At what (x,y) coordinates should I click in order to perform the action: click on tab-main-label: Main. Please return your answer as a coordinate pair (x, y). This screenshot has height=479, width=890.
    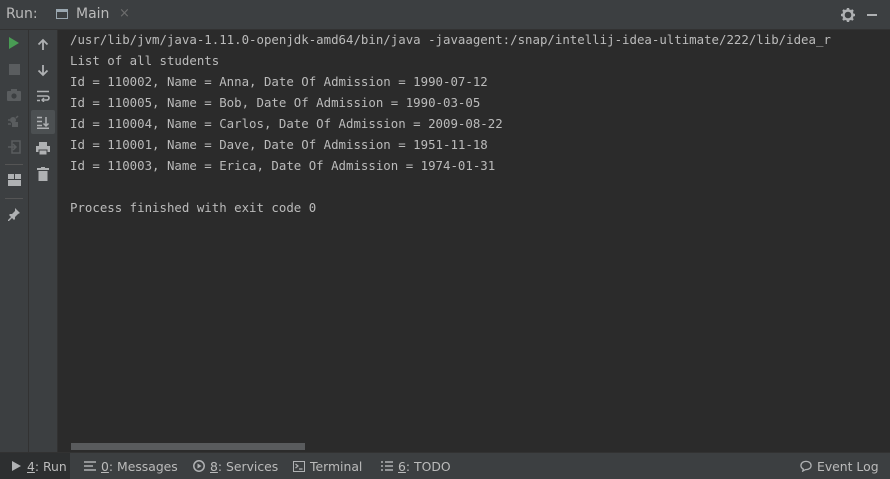
    Looking at the image, I should click on (93, 14).